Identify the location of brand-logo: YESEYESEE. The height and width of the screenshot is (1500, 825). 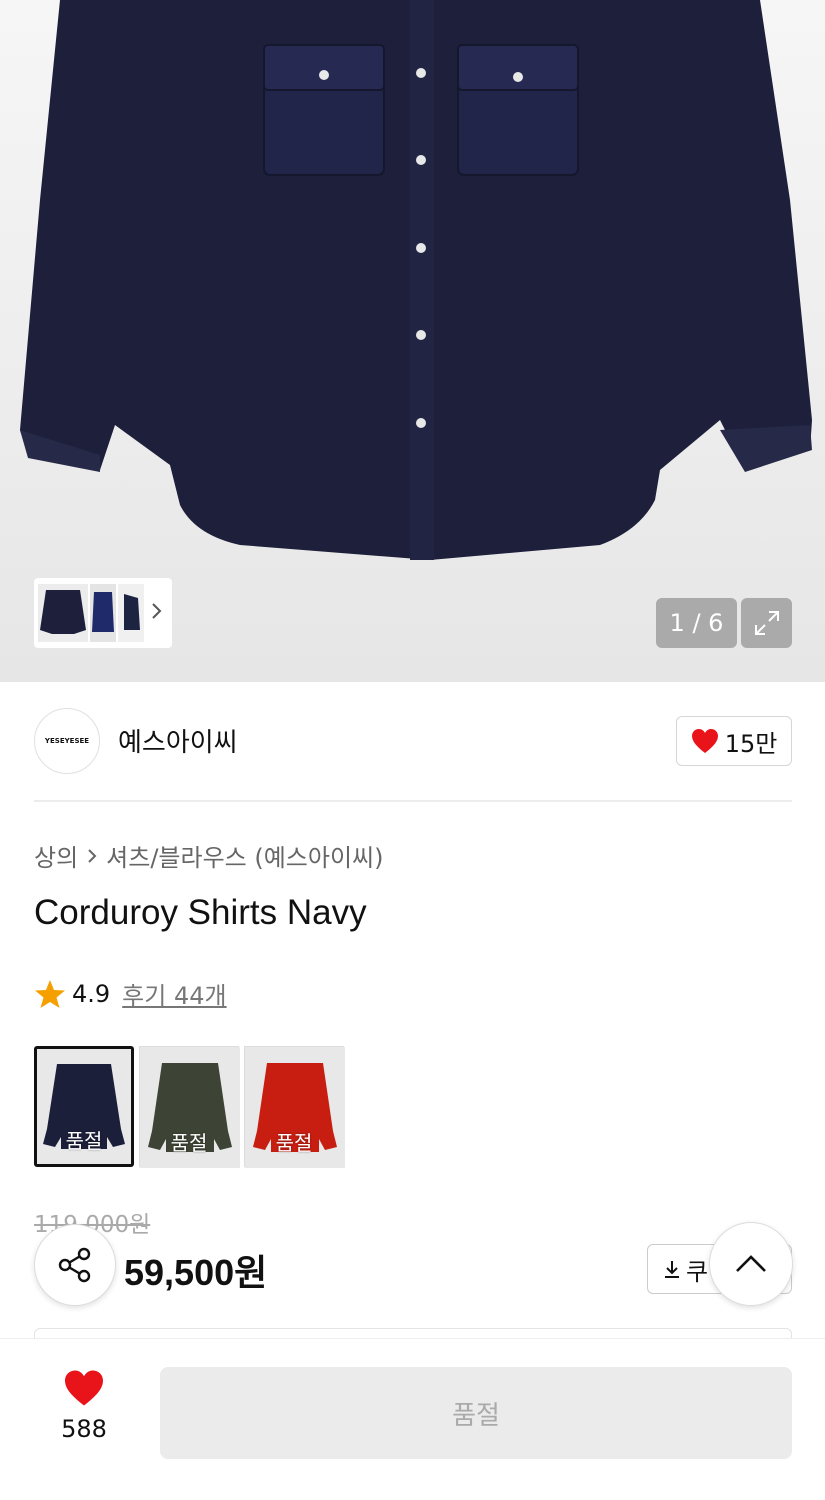
(67, 741).